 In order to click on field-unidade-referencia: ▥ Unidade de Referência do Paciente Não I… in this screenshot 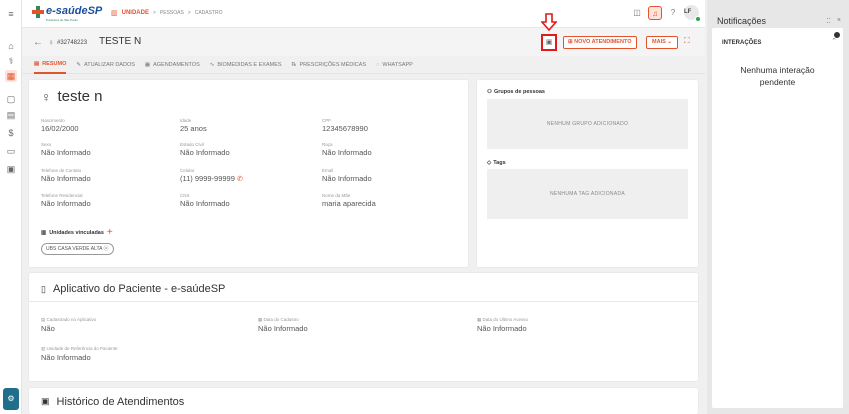, I will do `click(79, 354)`.